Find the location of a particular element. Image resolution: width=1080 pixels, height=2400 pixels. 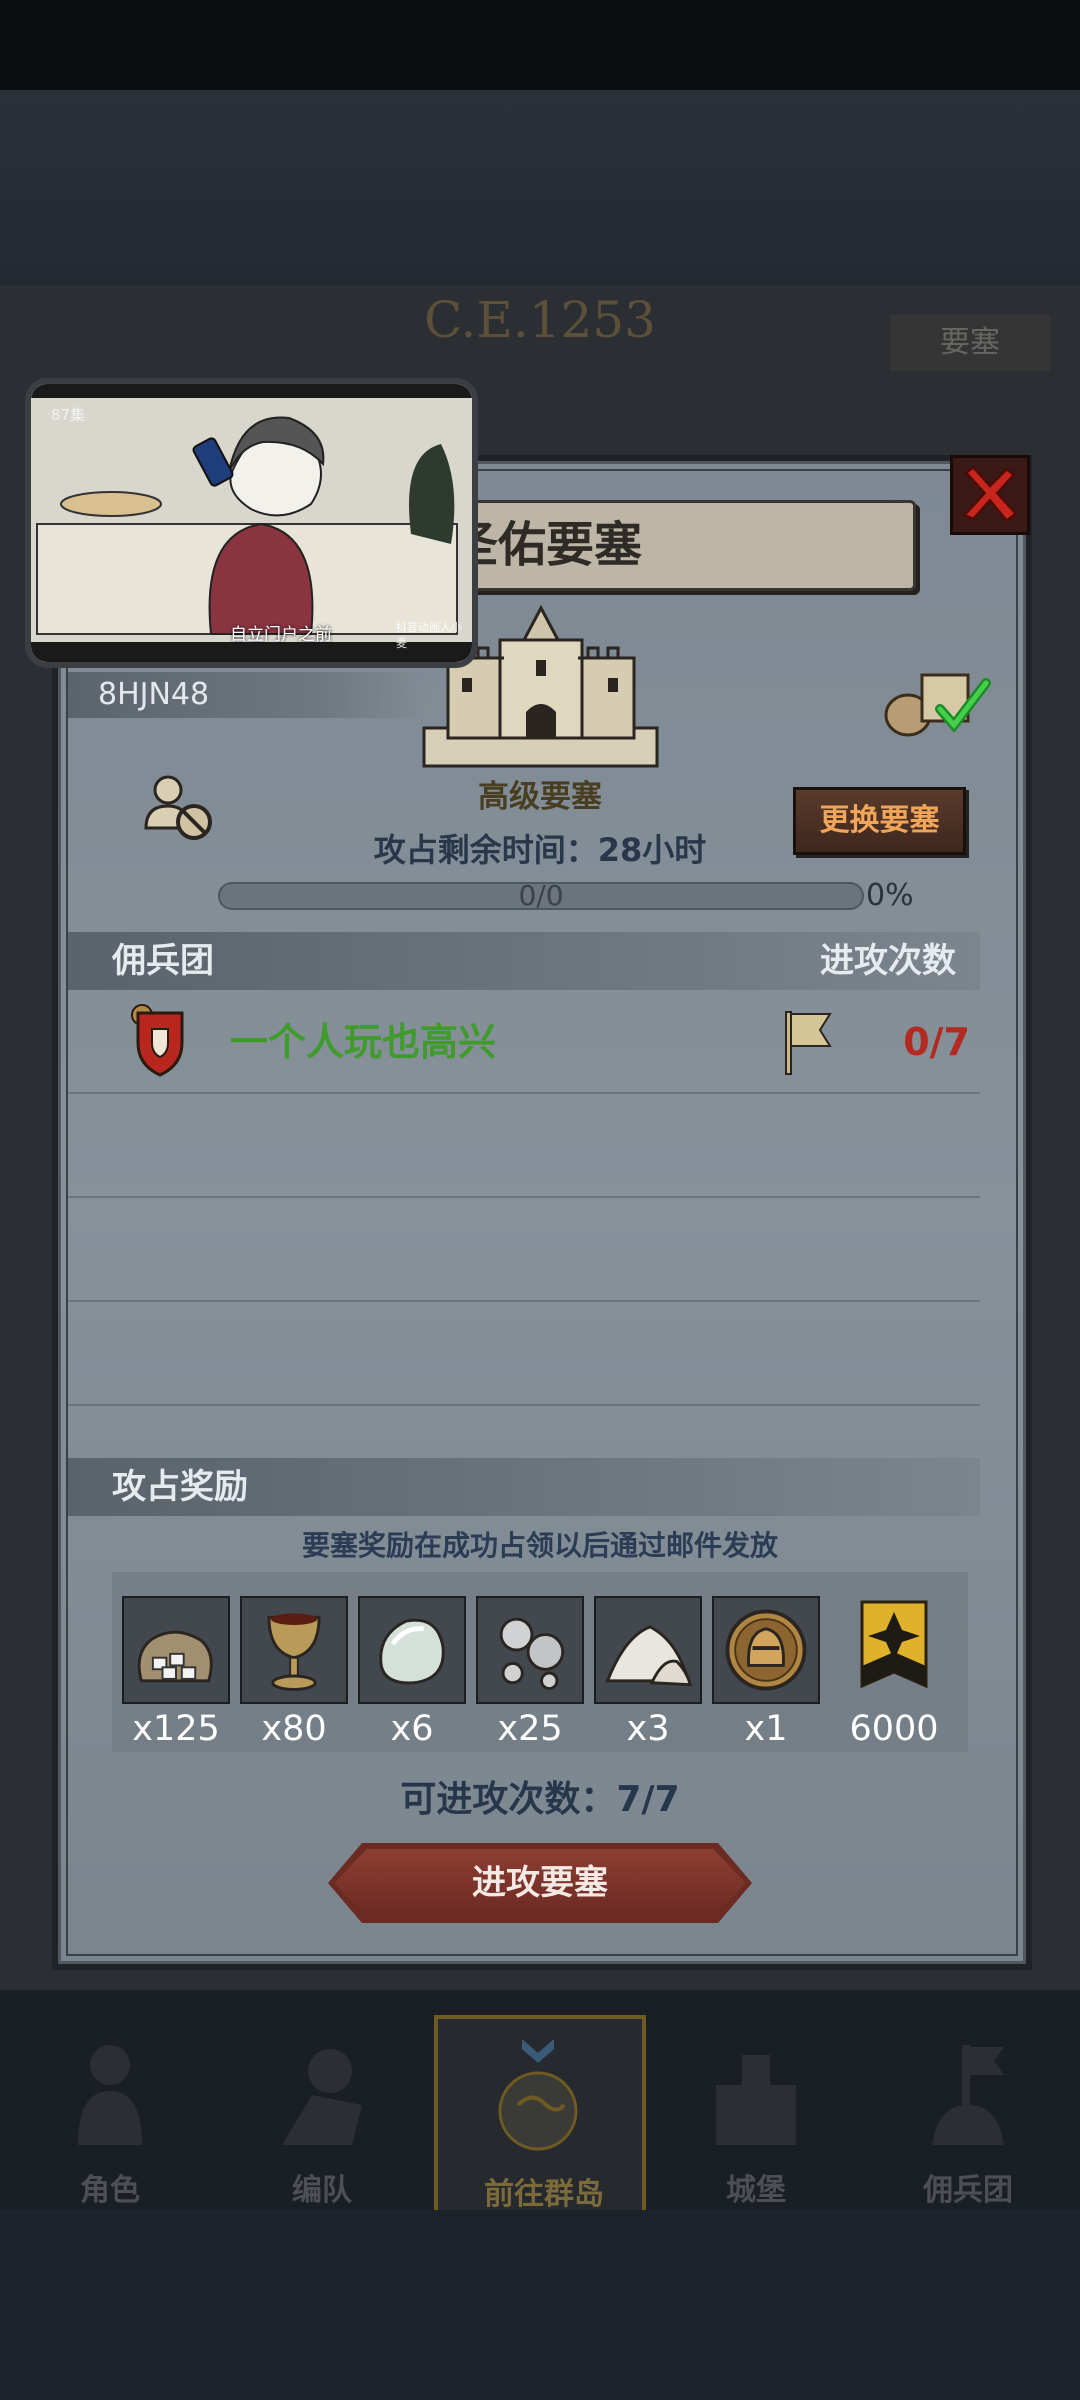

fortress-id: 8HJN48 is located at coordinates (248, 695).